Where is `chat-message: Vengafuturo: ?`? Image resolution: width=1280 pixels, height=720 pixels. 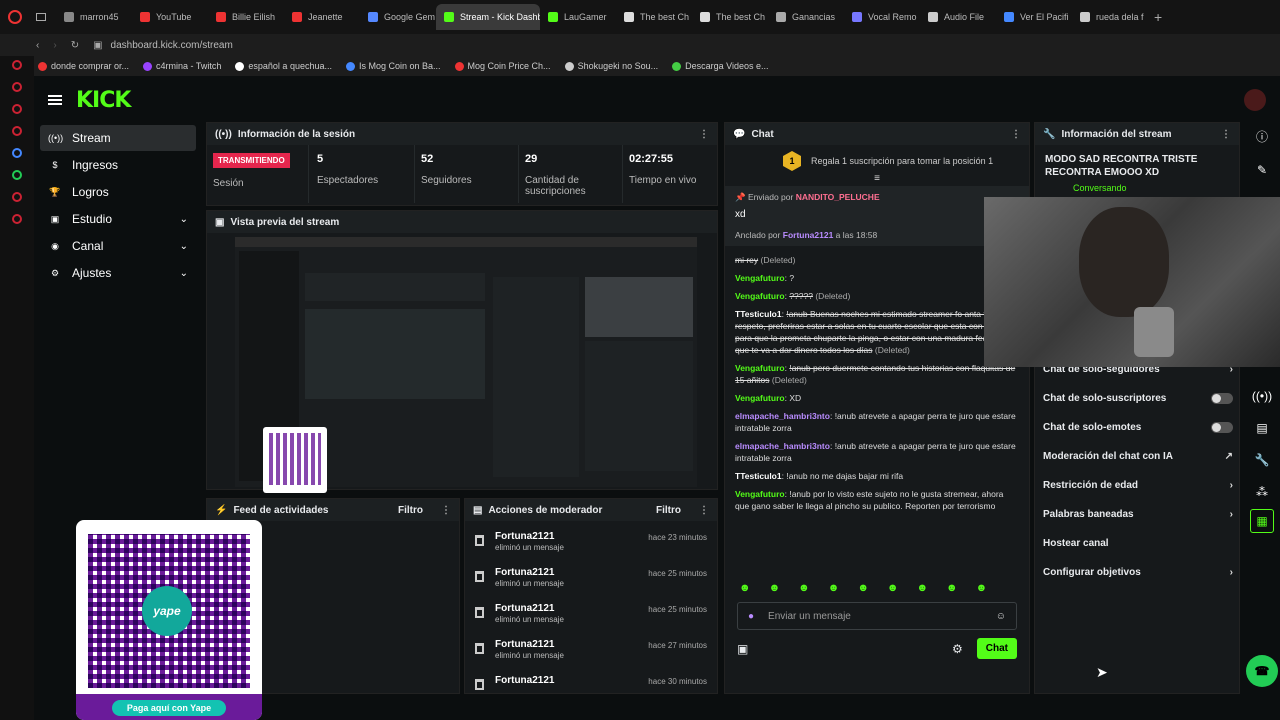
chat-message: Vengafuturo: ? is located at coordinates (877, 278).